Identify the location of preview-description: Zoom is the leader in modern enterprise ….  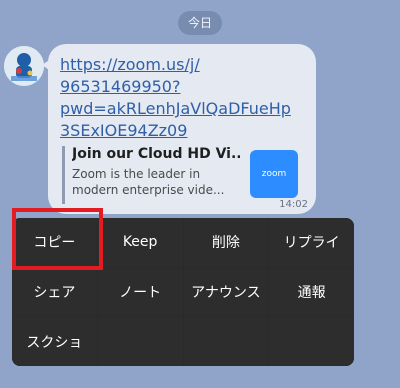
(148, 182).